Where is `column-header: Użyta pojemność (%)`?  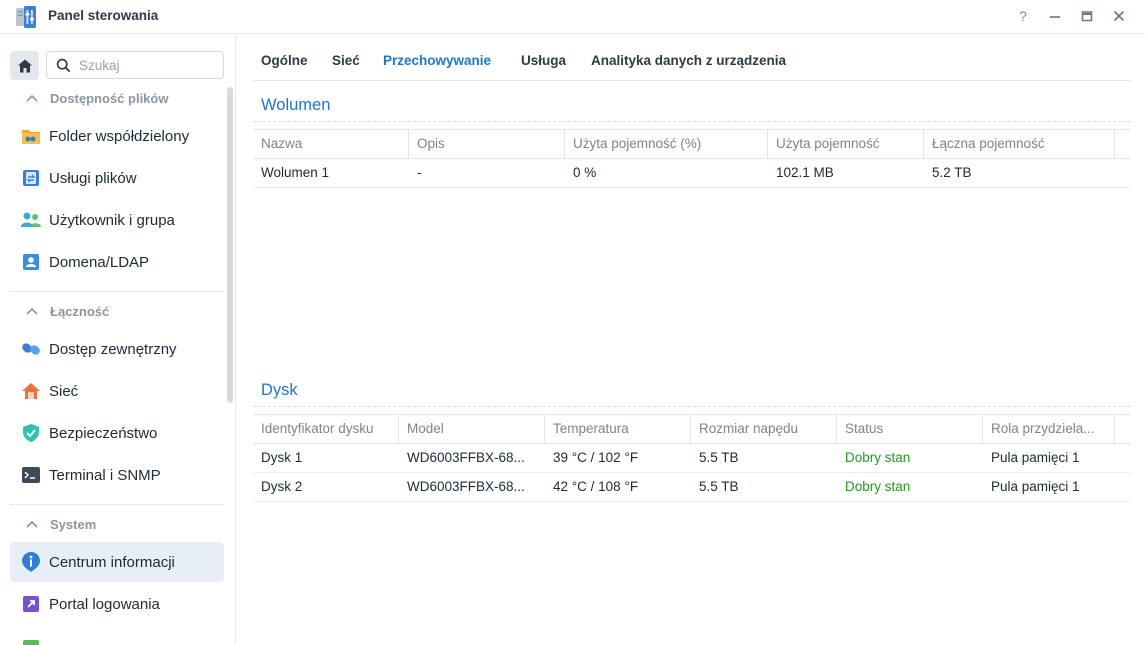 column-header: Użyta pojemność (%) is located at coordinates (666, 144).